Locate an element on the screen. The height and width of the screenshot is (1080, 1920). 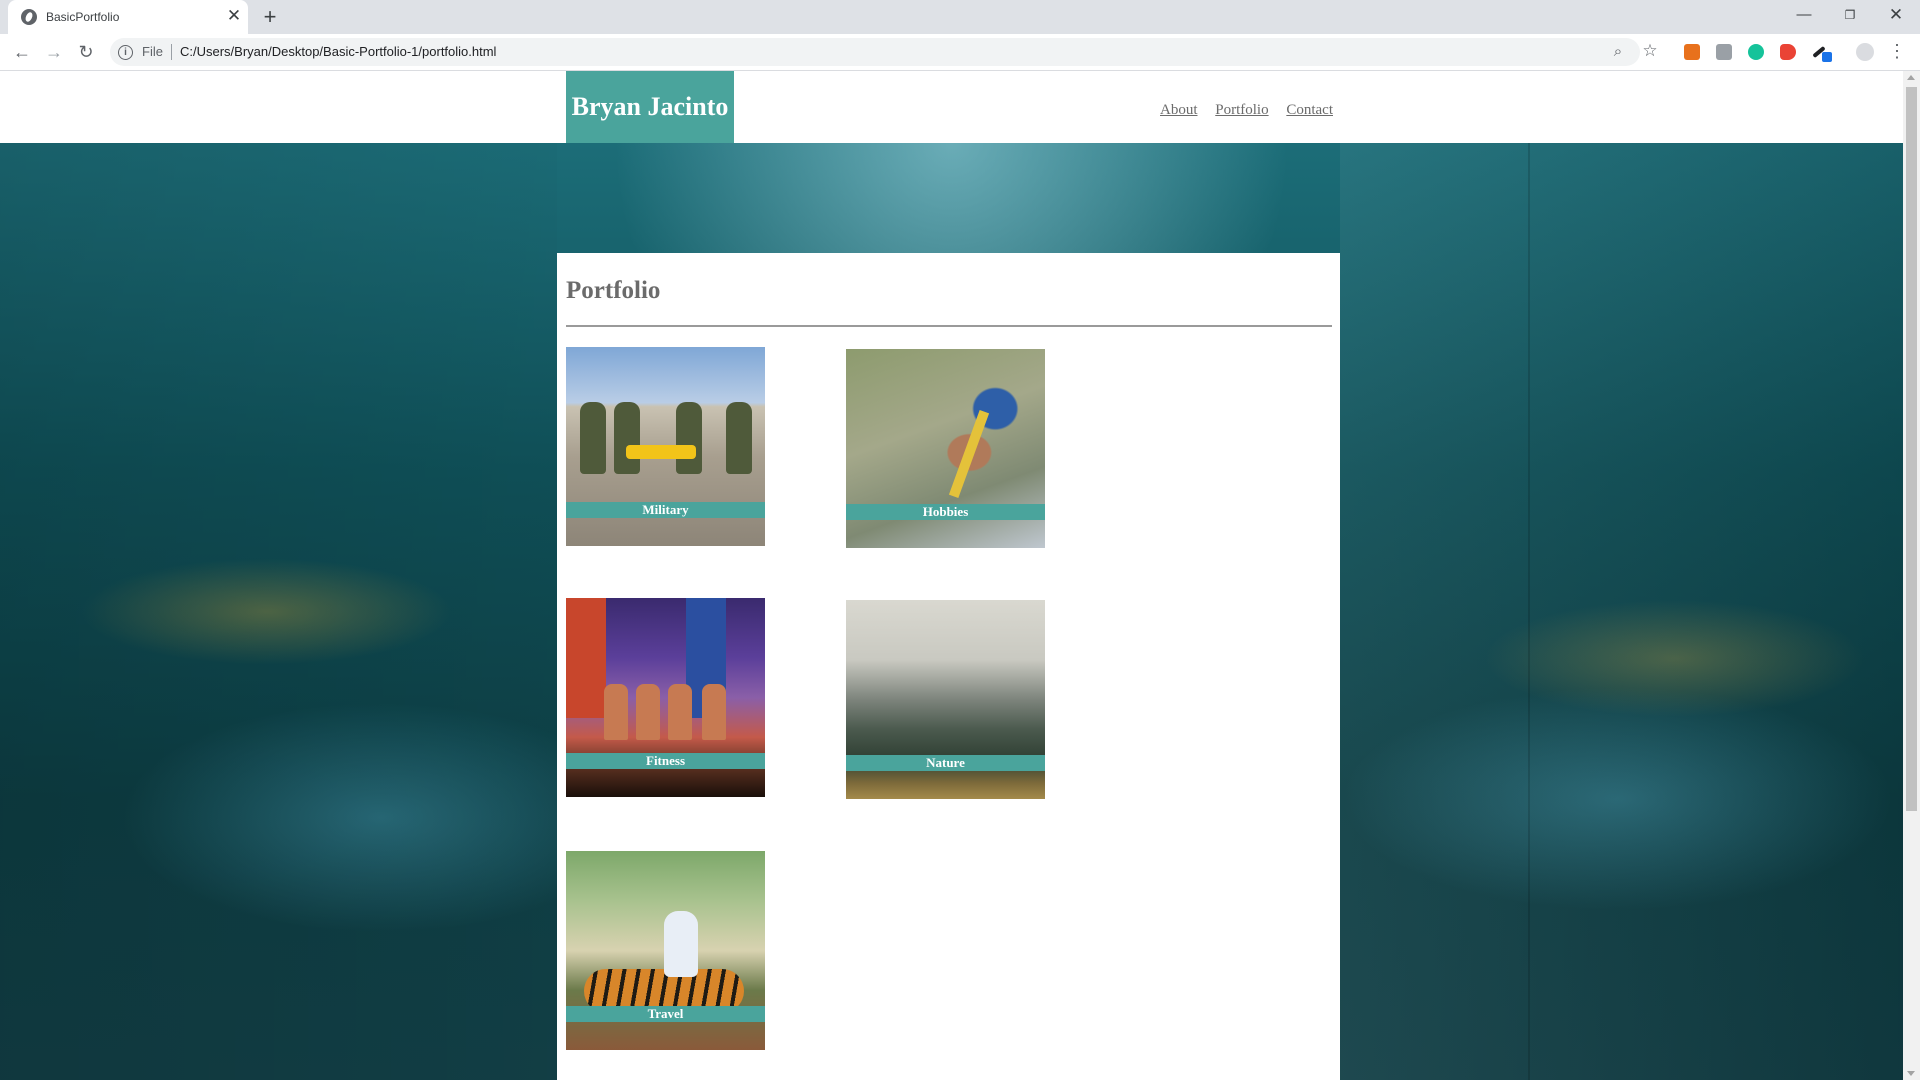
nav-link-about: About is located at coordinates (1179, 110).